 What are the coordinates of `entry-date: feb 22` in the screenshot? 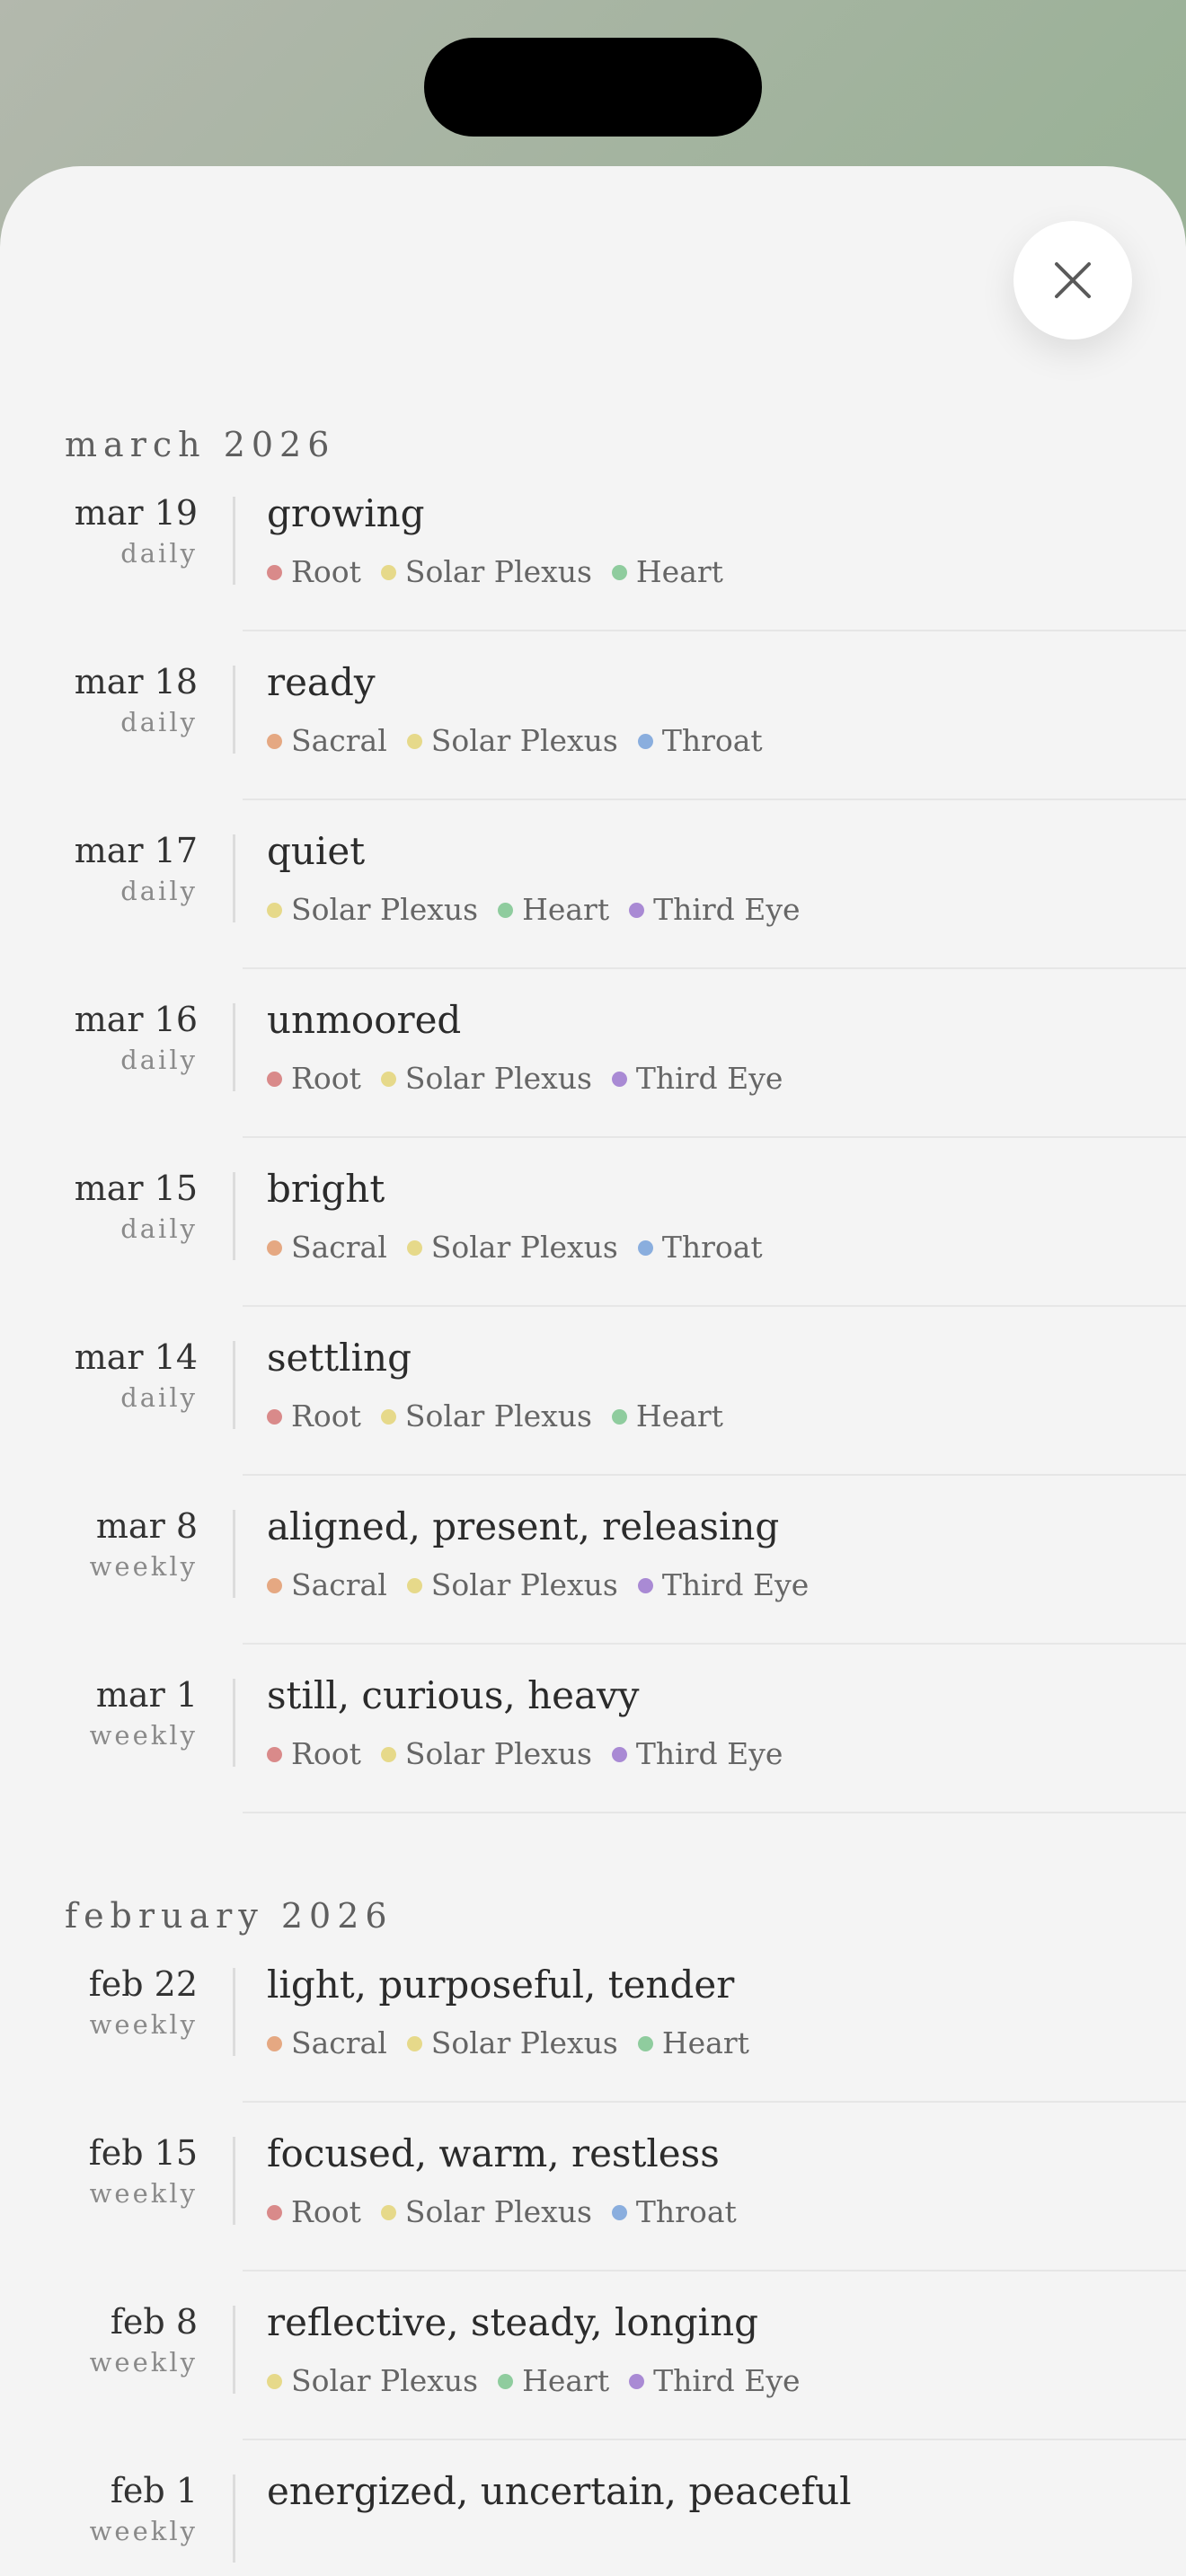 It's located at (143, 1984).